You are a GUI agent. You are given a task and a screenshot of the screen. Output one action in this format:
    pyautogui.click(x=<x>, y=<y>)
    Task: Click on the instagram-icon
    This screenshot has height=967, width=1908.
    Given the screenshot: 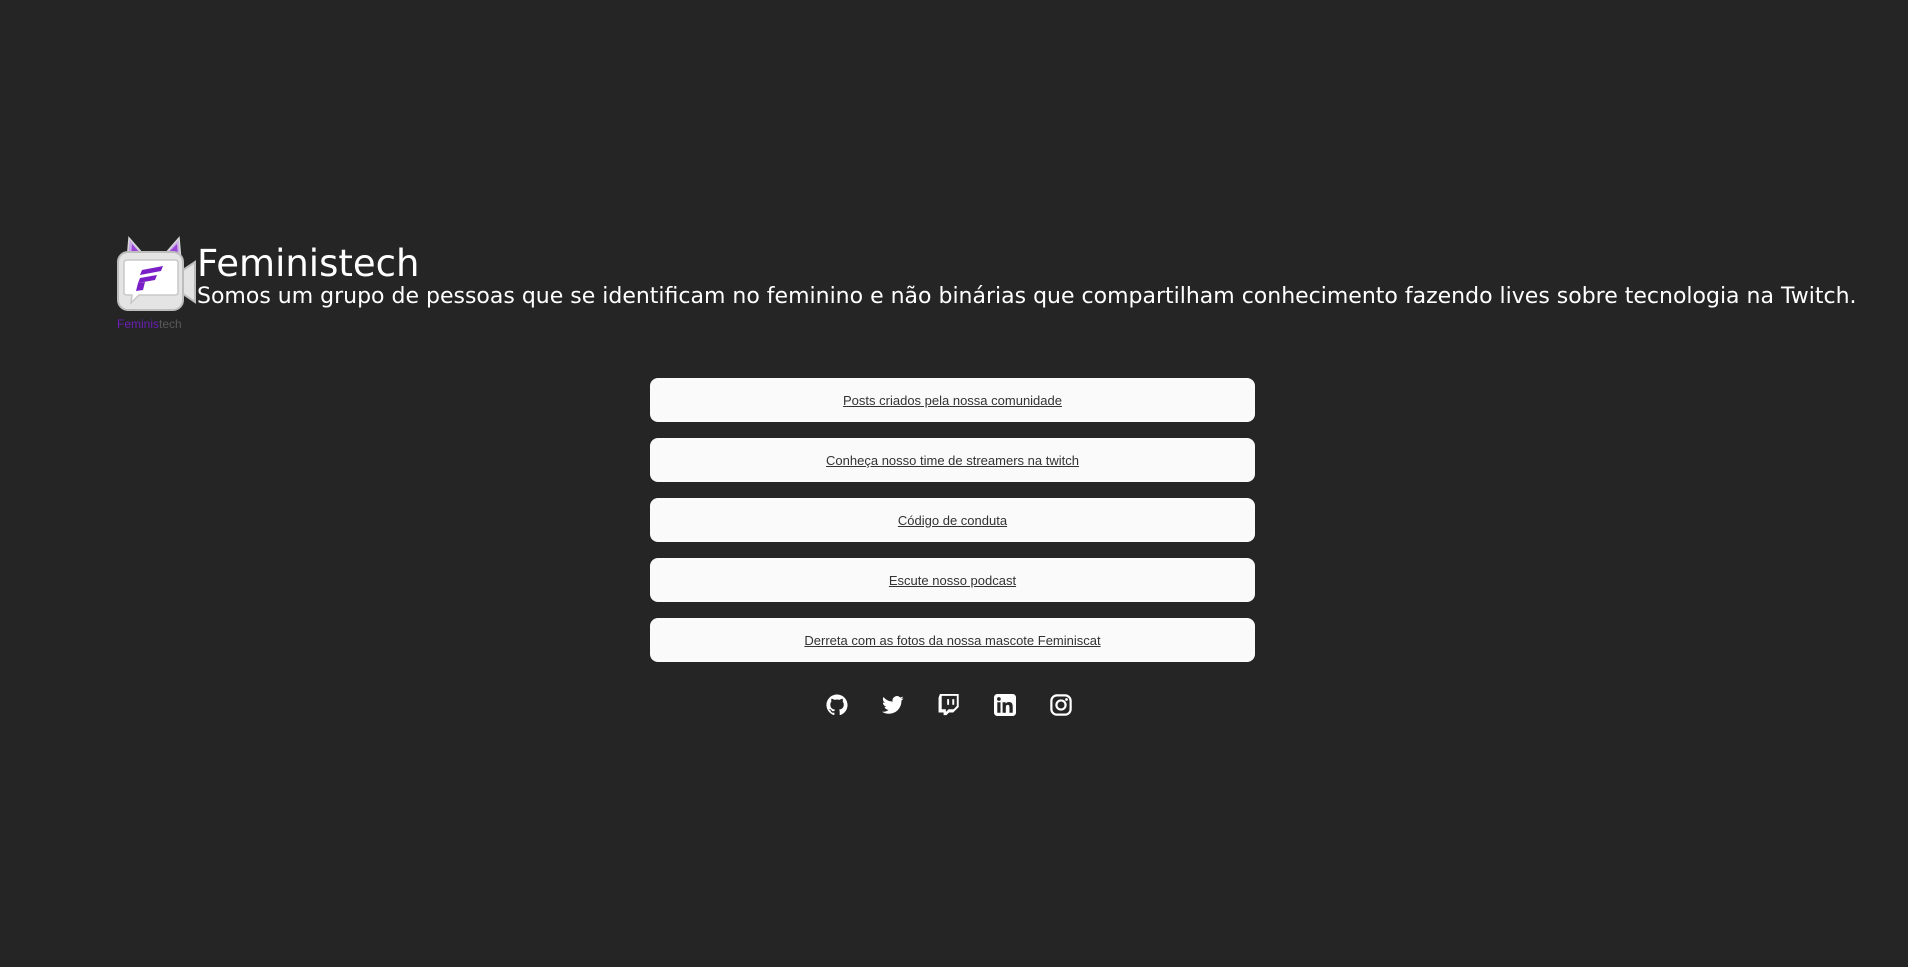 What is the action you would take?
    pyautogui.click(x=1061, y=705)
    